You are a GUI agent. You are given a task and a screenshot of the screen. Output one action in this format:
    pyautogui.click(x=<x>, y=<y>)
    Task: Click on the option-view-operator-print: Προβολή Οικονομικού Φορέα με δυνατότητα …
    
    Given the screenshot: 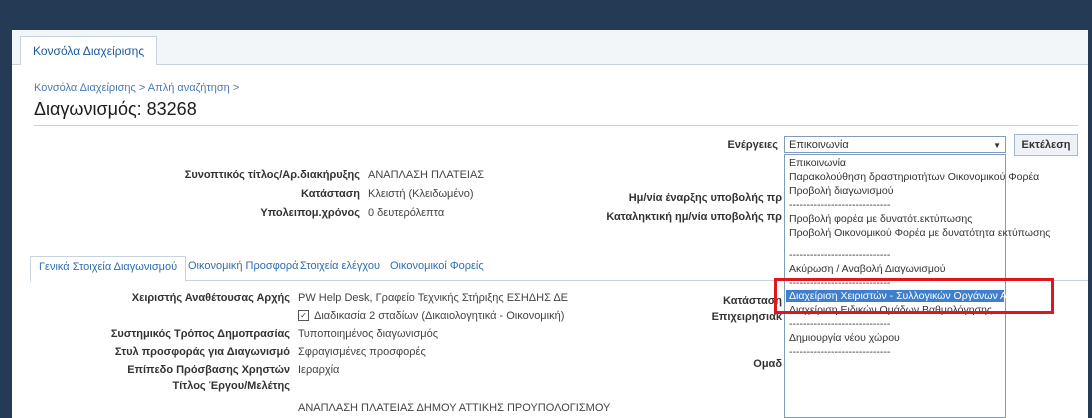 What is the action you would take?
    pyautogui.click(x=919, y=233)
    